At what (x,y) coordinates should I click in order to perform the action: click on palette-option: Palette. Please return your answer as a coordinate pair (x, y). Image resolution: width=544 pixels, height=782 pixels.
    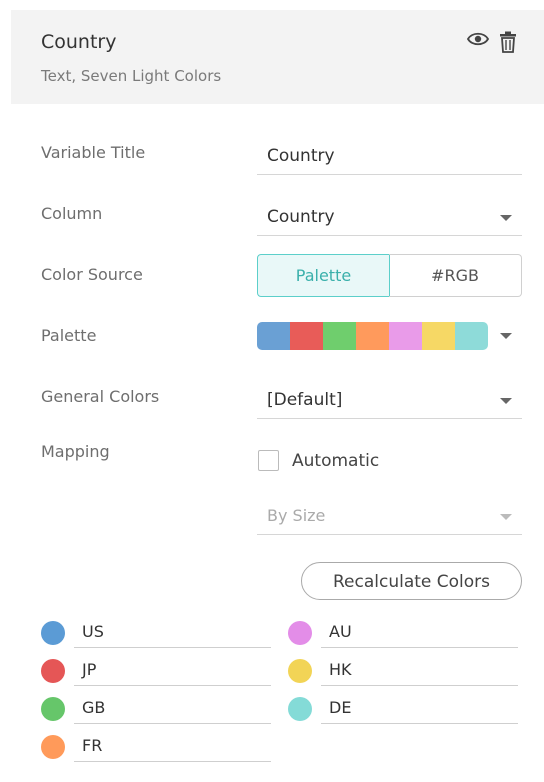
    Looking at the image, I should click on (323, 275).